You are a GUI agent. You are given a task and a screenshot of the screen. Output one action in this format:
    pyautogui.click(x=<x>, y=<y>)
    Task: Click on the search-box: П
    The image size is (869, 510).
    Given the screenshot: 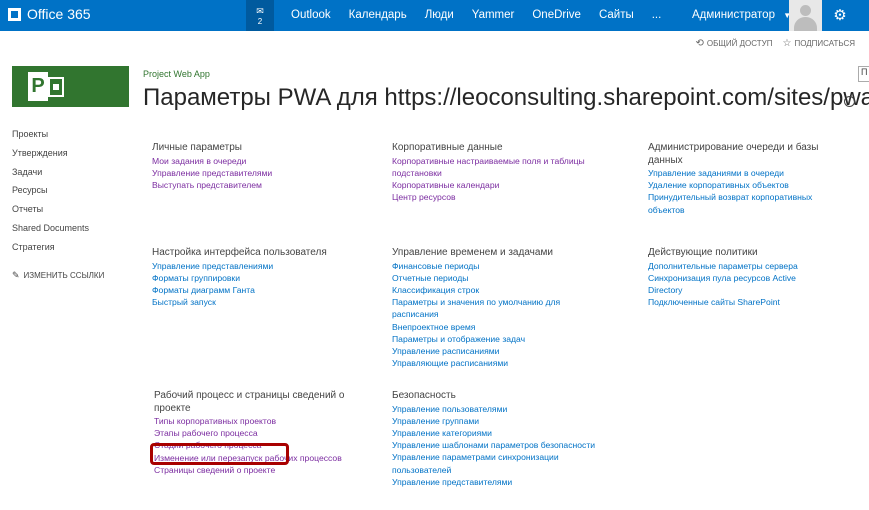 What is the action you would take?
    pyautogui.click(x=863, y=74)
    